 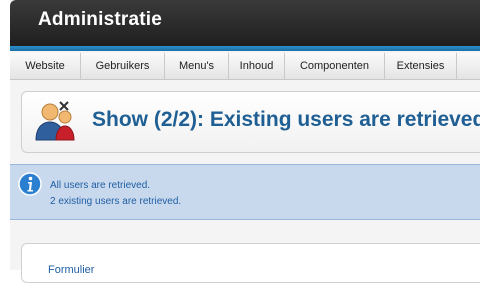 What do you see at coordinates (71, 270) in the screenshot?
I see `content-heading: Formulier` at bounding box center [71, 270].